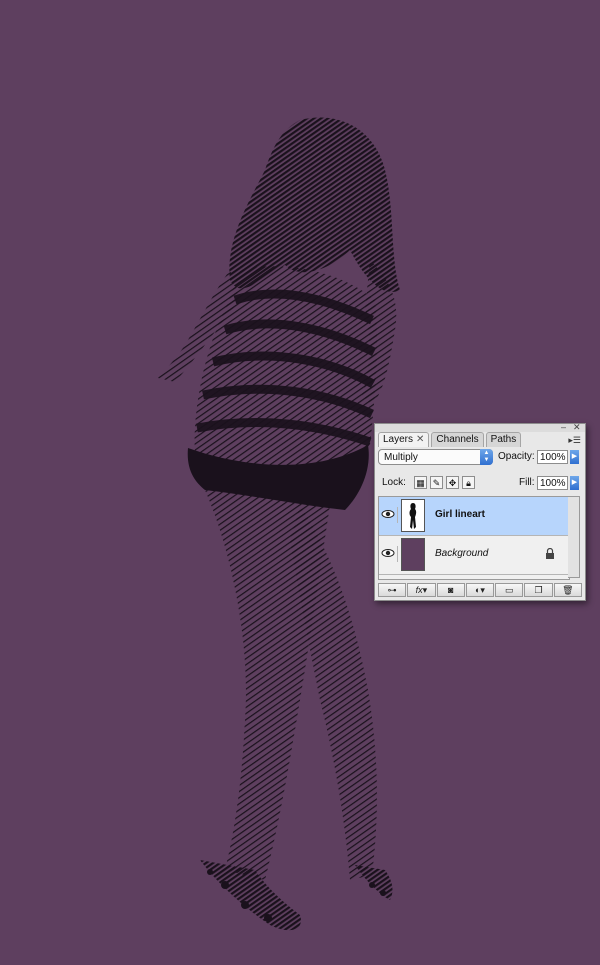 This screenshot has height=965, width=600. What do you see at coordinates (552, 457) in the screenshot?
I see `opacity-field: 100%` at bounding box center [552, 457].